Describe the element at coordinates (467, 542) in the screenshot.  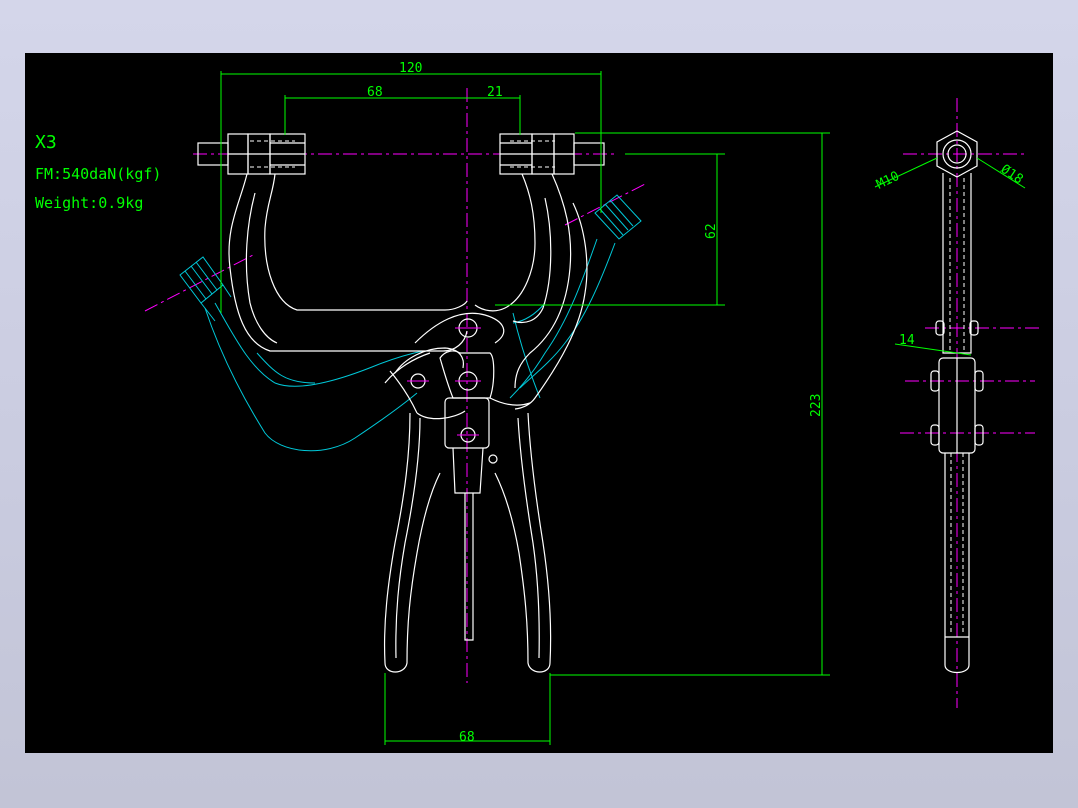
I see `handles` at that location.